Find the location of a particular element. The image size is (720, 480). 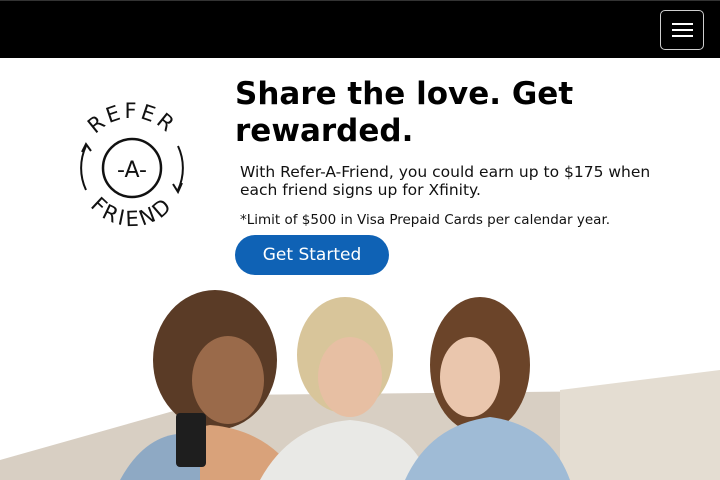

hamburger-menu-icon is located at coordinates (682, 30).